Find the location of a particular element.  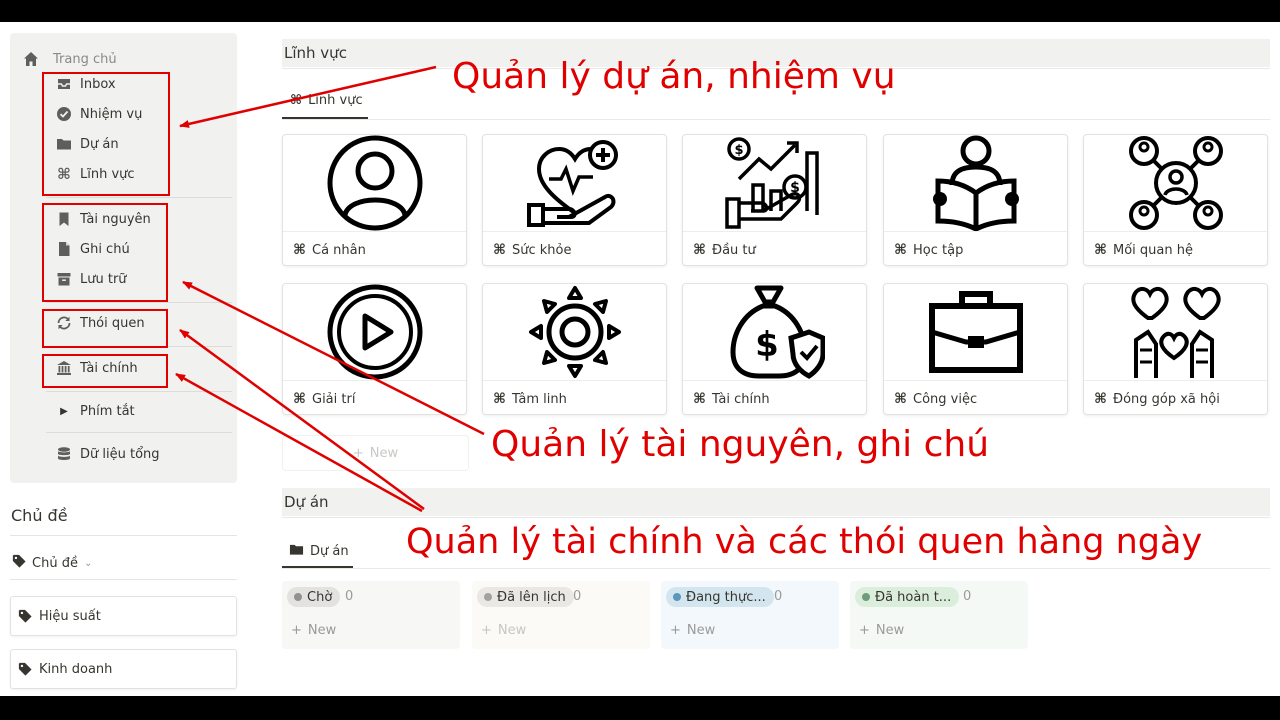

board-column-in-progress: Đang thực... 0 + New is located at coordinates (750, 615).